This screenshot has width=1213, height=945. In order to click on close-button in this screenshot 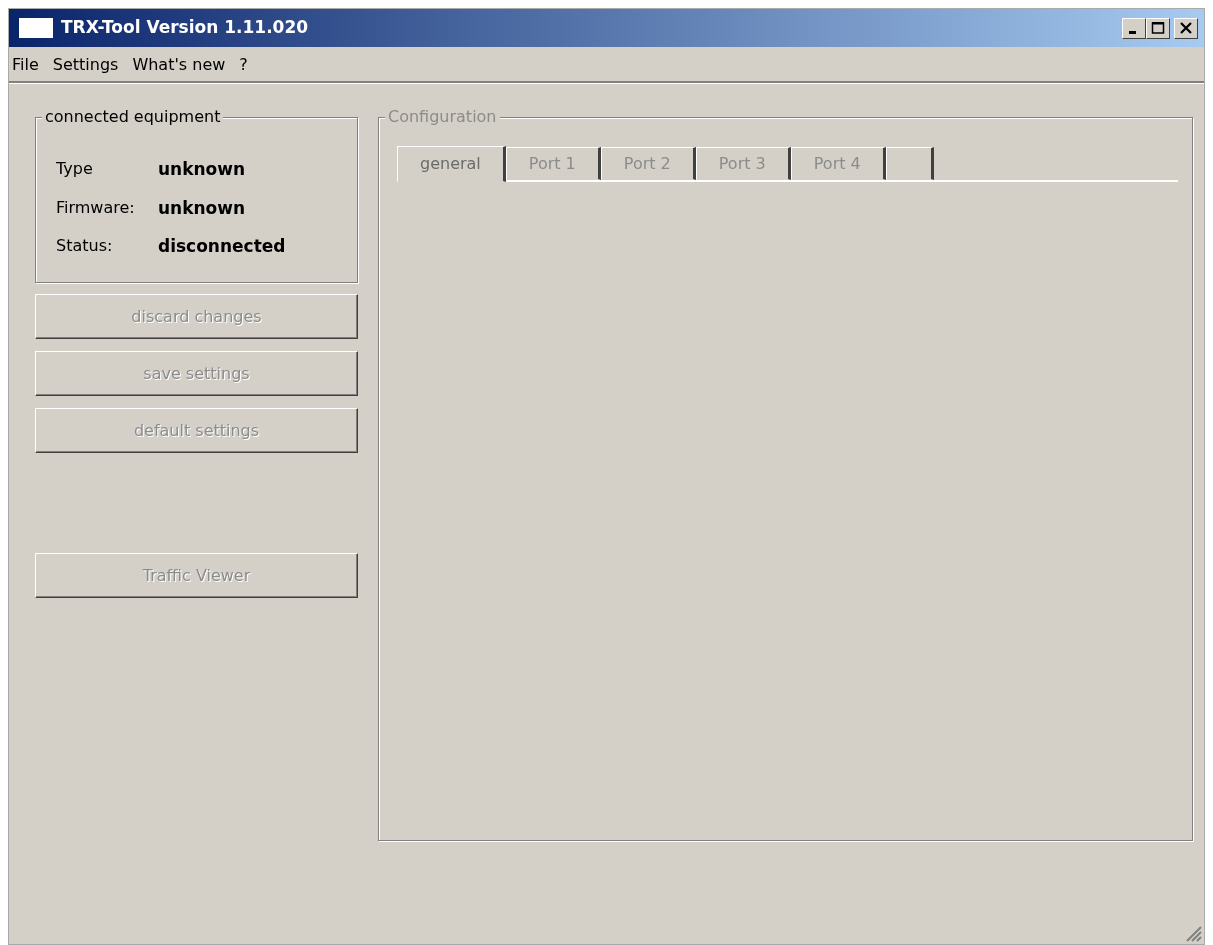, I will do `click(1186, 28)`.